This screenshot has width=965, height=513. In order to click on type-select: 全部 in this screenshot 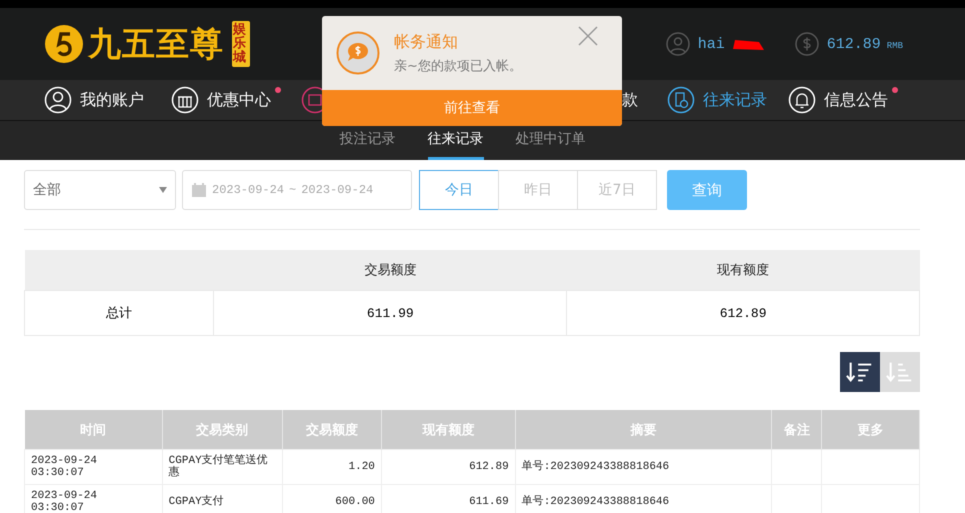, I will do `click(100, 190)`.